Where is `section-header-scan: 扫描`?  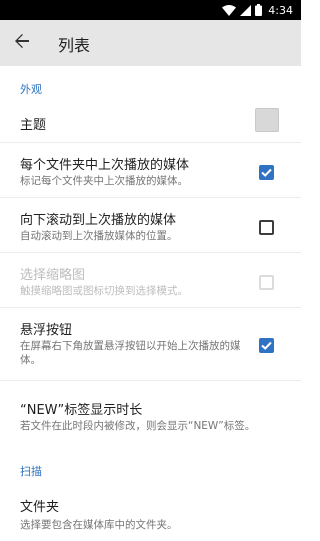
section-header-scan: 扫描 is located at coordinates (31, 471).